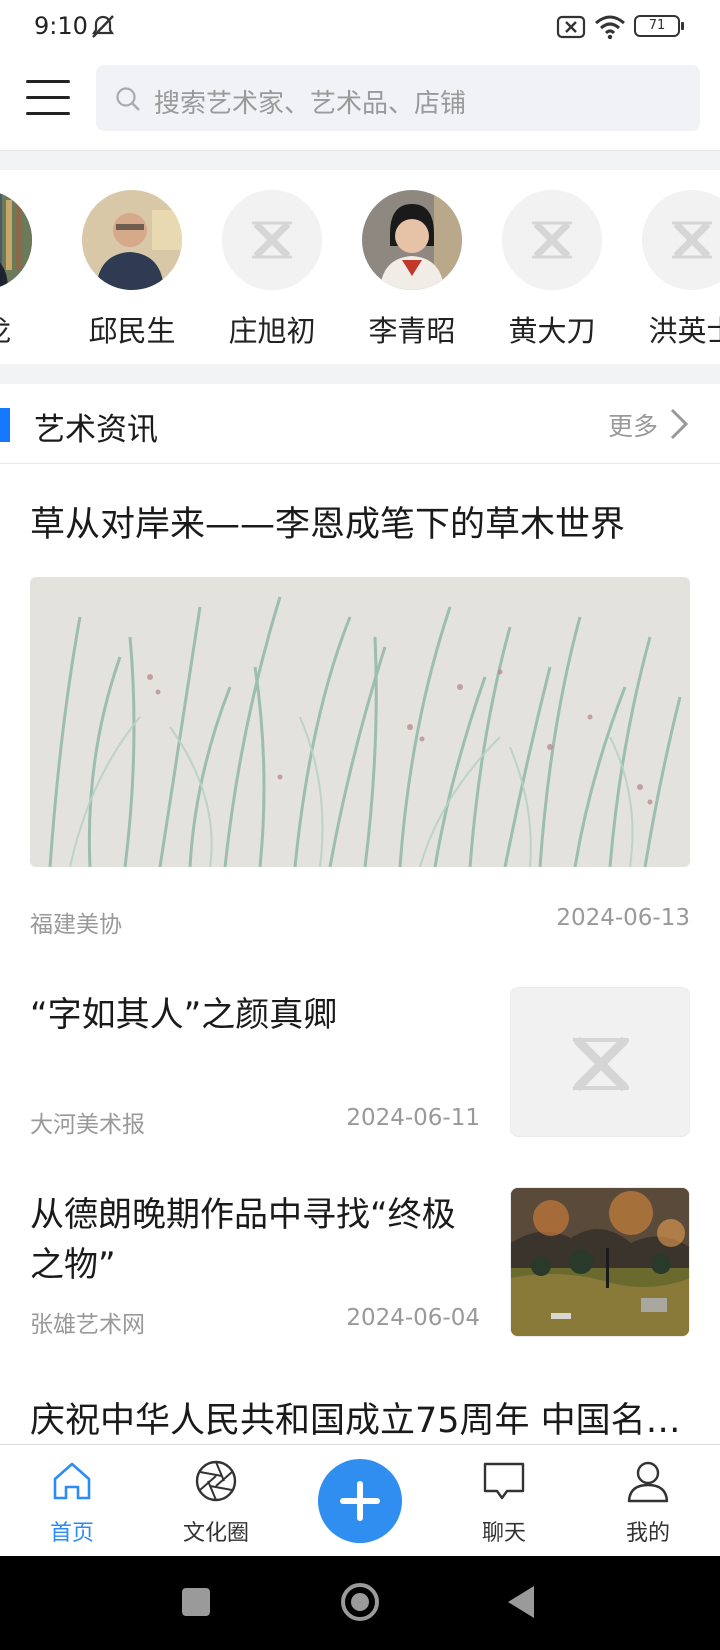  I want to click on news-date: 2024-06-04, so click(413, 1318).